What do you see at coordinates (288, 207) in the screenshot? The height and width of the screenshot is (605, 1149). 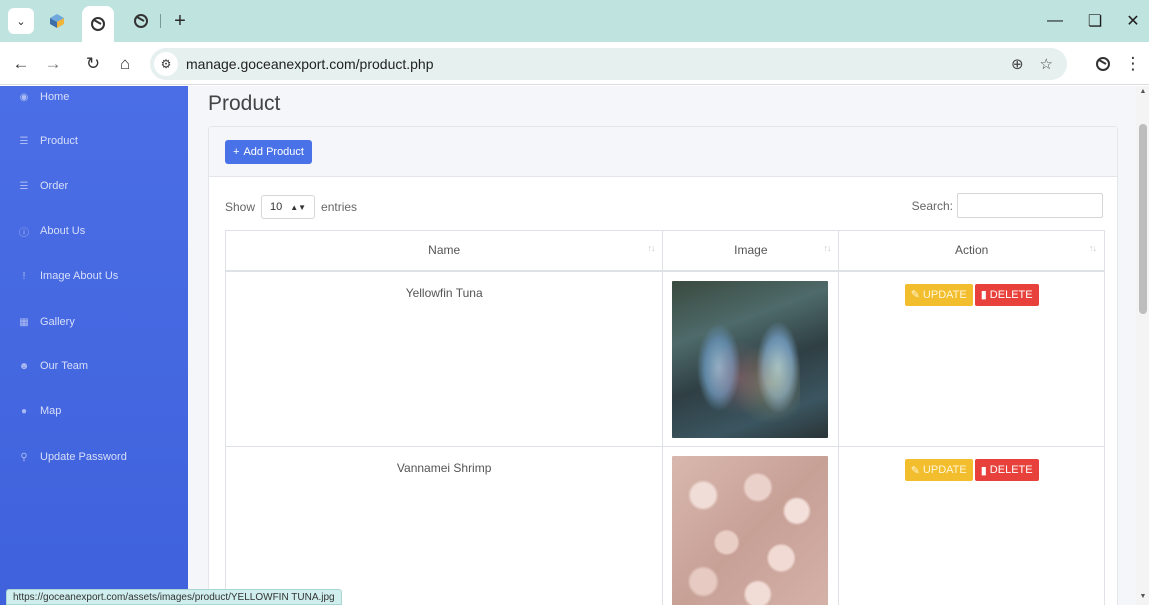 I see `entries-select: 10 ▲▼` at bounding box center [288, 207].